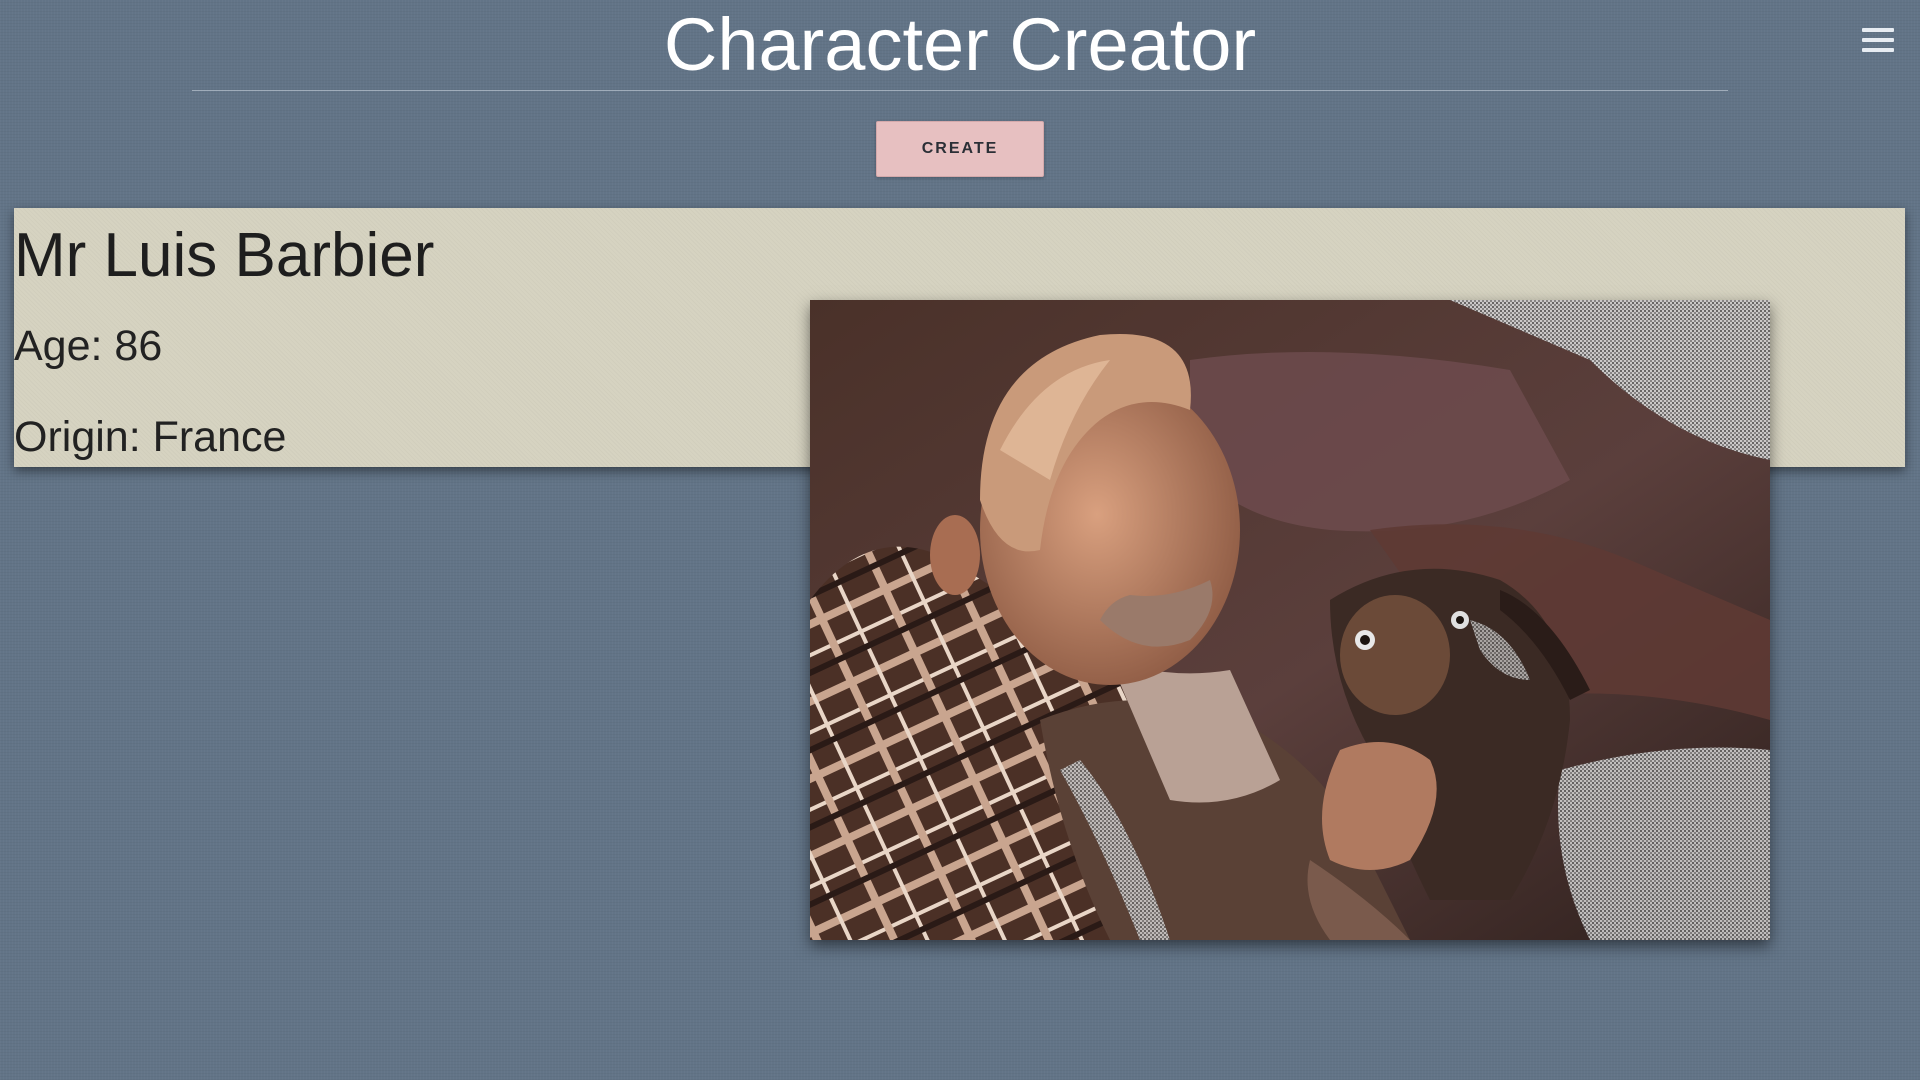 The height and width of the screenshot is (1080, 1920). I want to click on hamburger-menu-icon, so click(1879, 43).